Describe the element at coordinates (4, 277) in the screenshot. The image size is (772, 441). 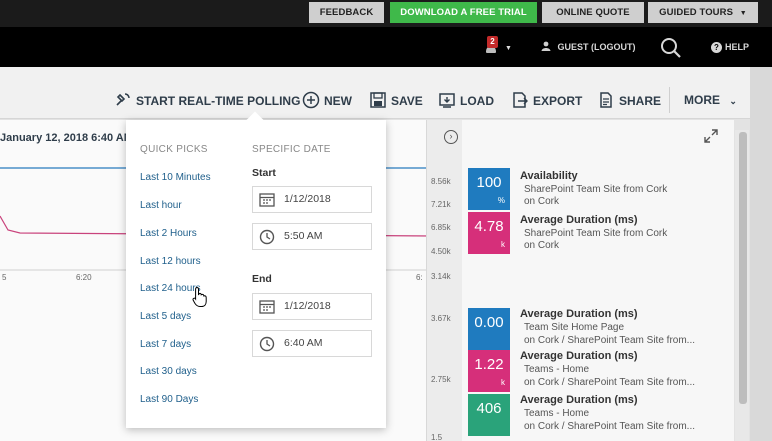
I see `x-tick-label: 5` at that location.